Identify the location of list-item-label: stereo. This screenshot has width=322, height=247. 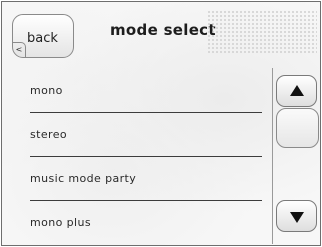
(48, 134).